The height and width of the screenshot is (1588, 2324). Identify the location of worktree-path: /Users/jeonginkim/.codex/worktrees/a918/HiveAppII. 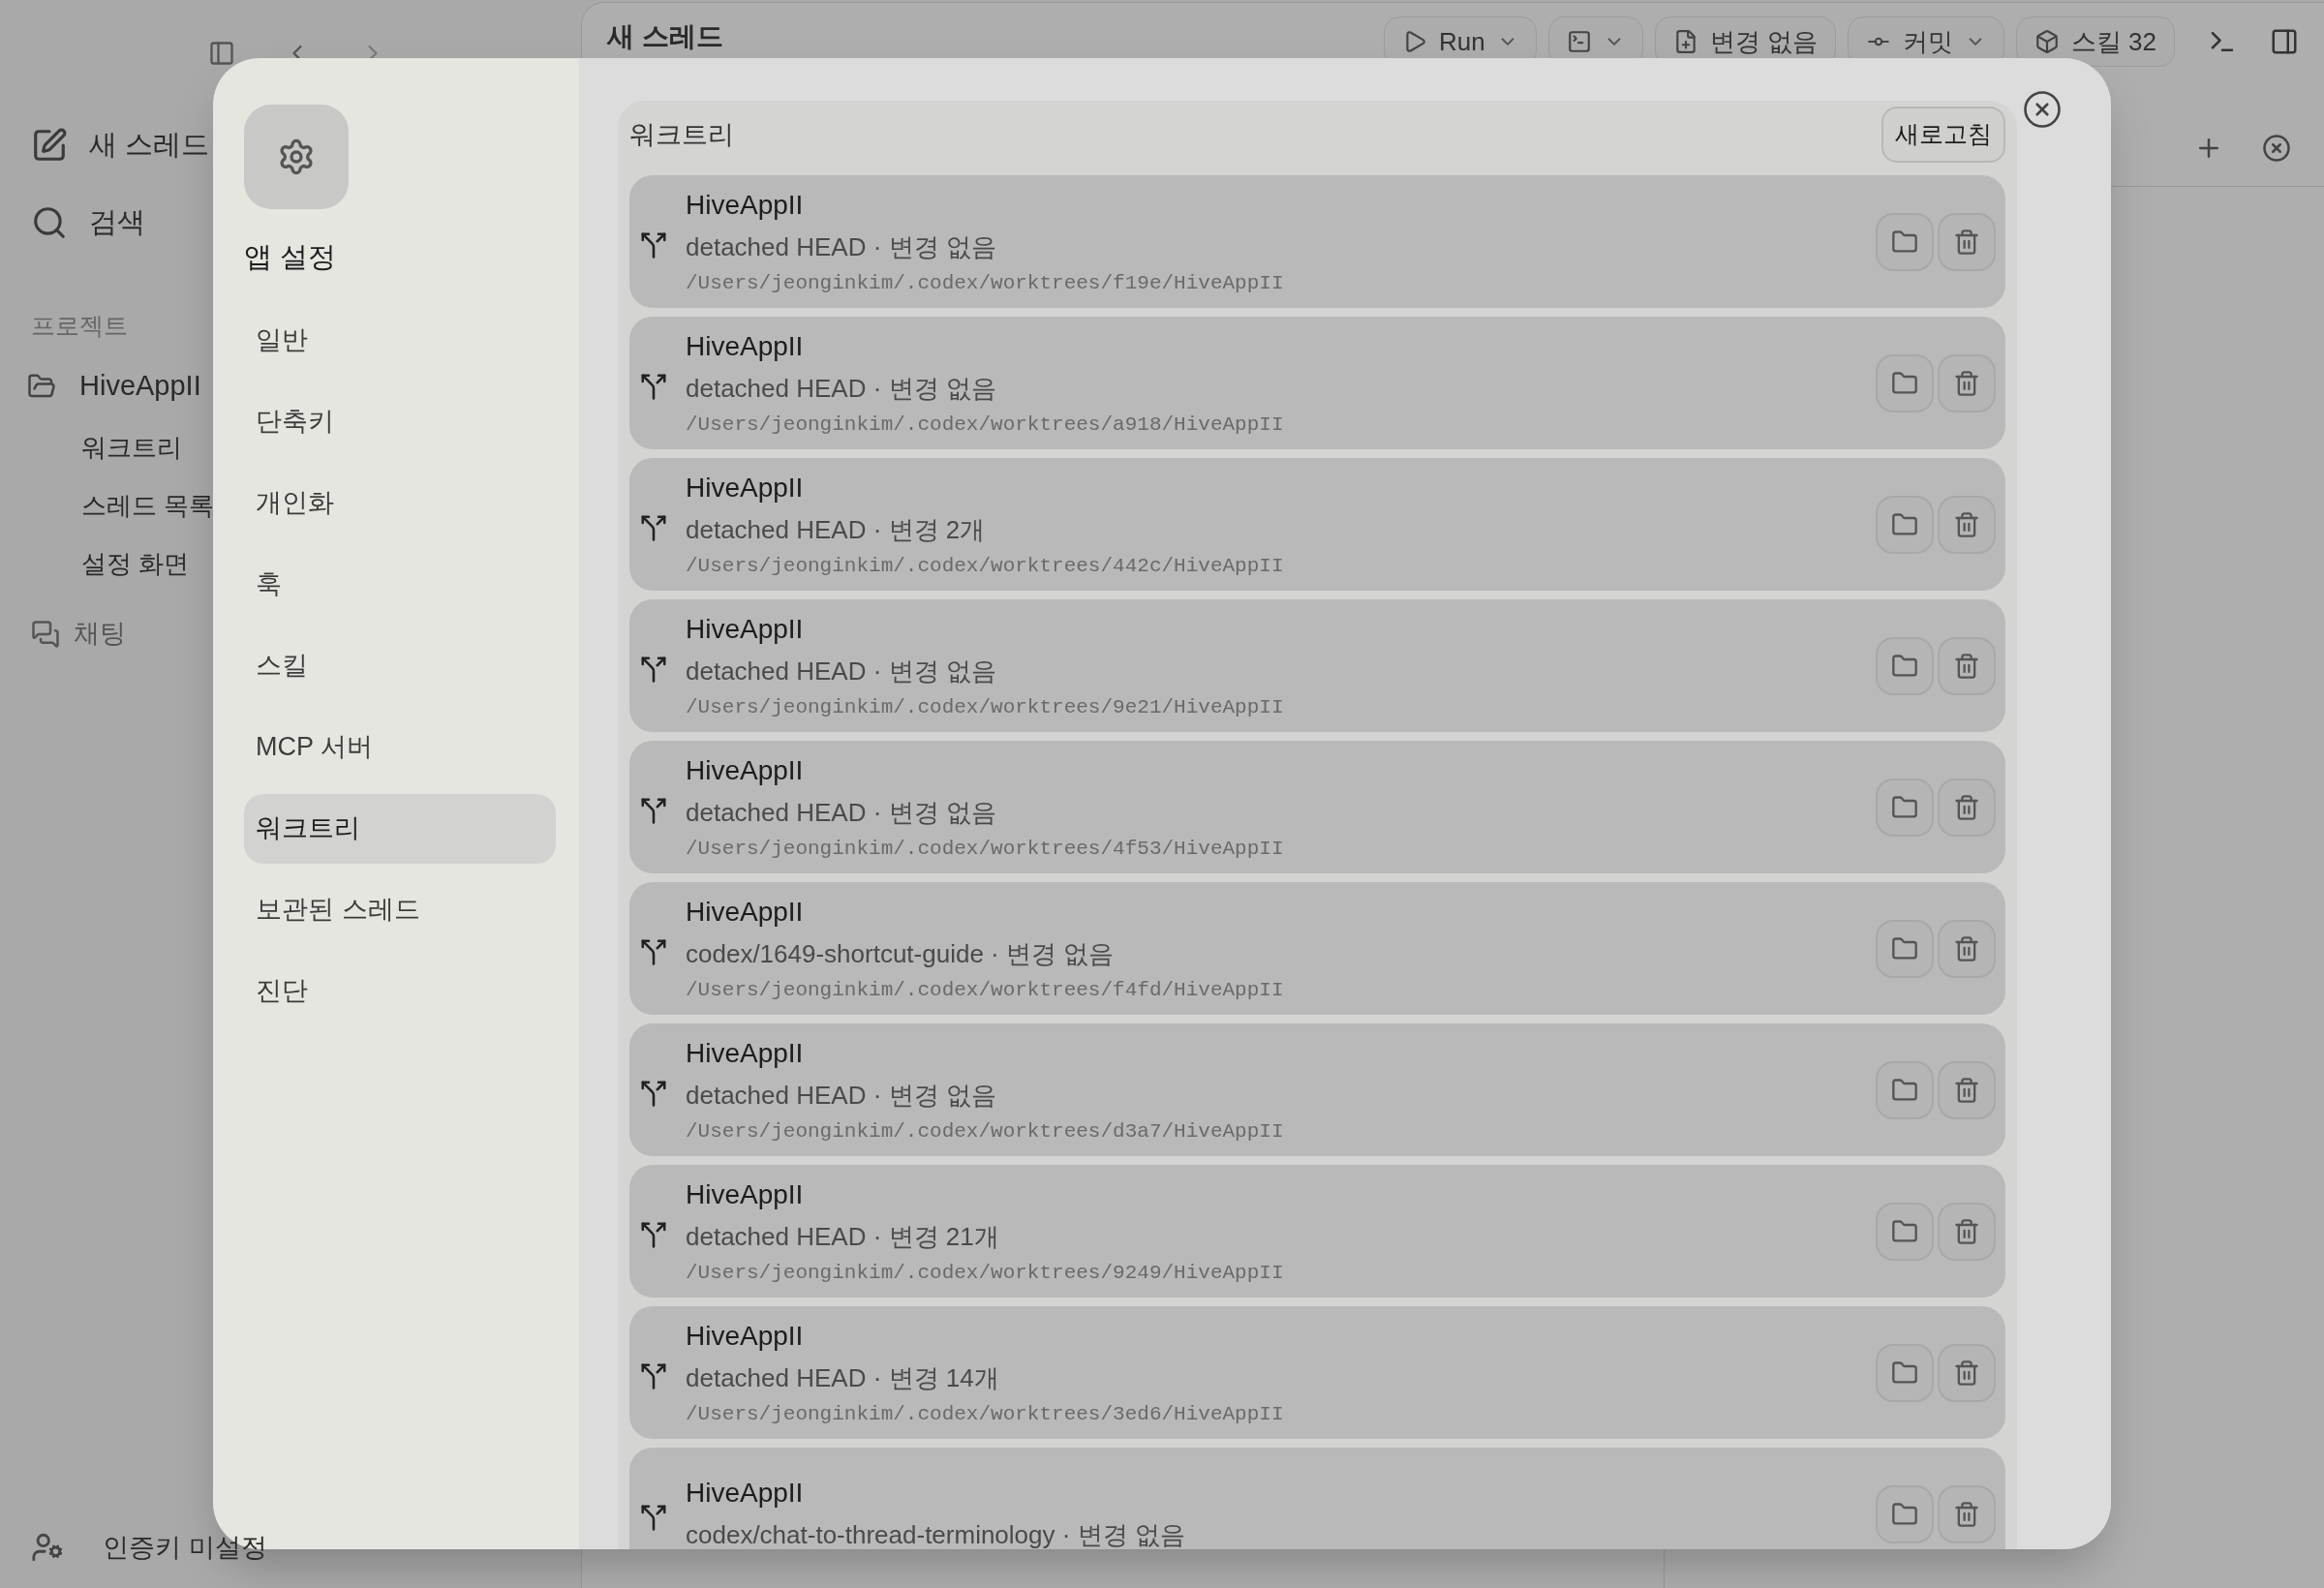
(986, 425).